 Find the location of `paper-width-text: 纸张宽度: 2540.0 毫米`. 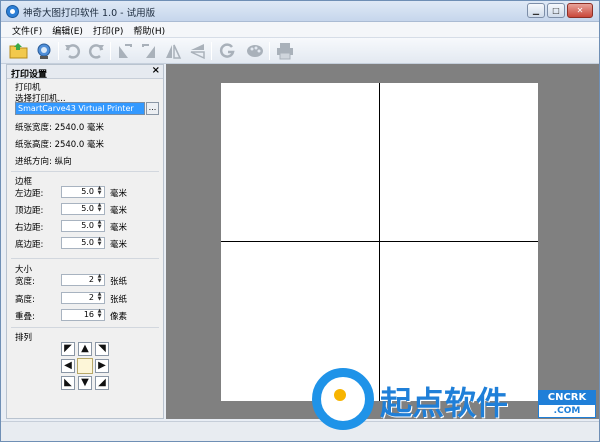

paper-width-text: 纸张宽度: 2540.0 毫米 is located at coordinates (60, 128).